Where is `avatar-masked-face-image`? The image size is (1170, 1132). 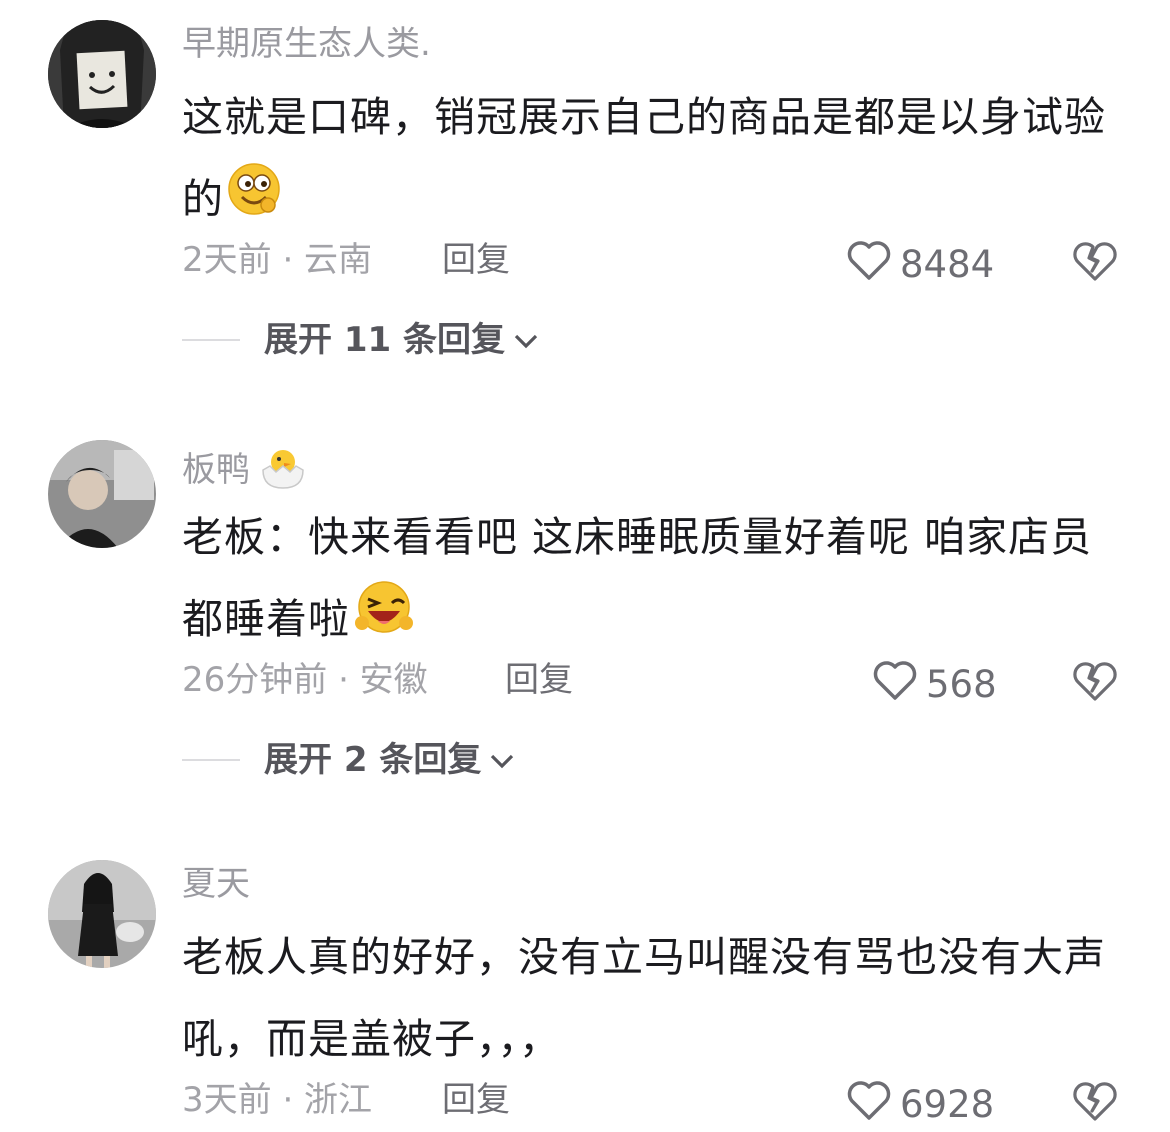 avatar-masked-face-image is located at coordinates (102, 74).